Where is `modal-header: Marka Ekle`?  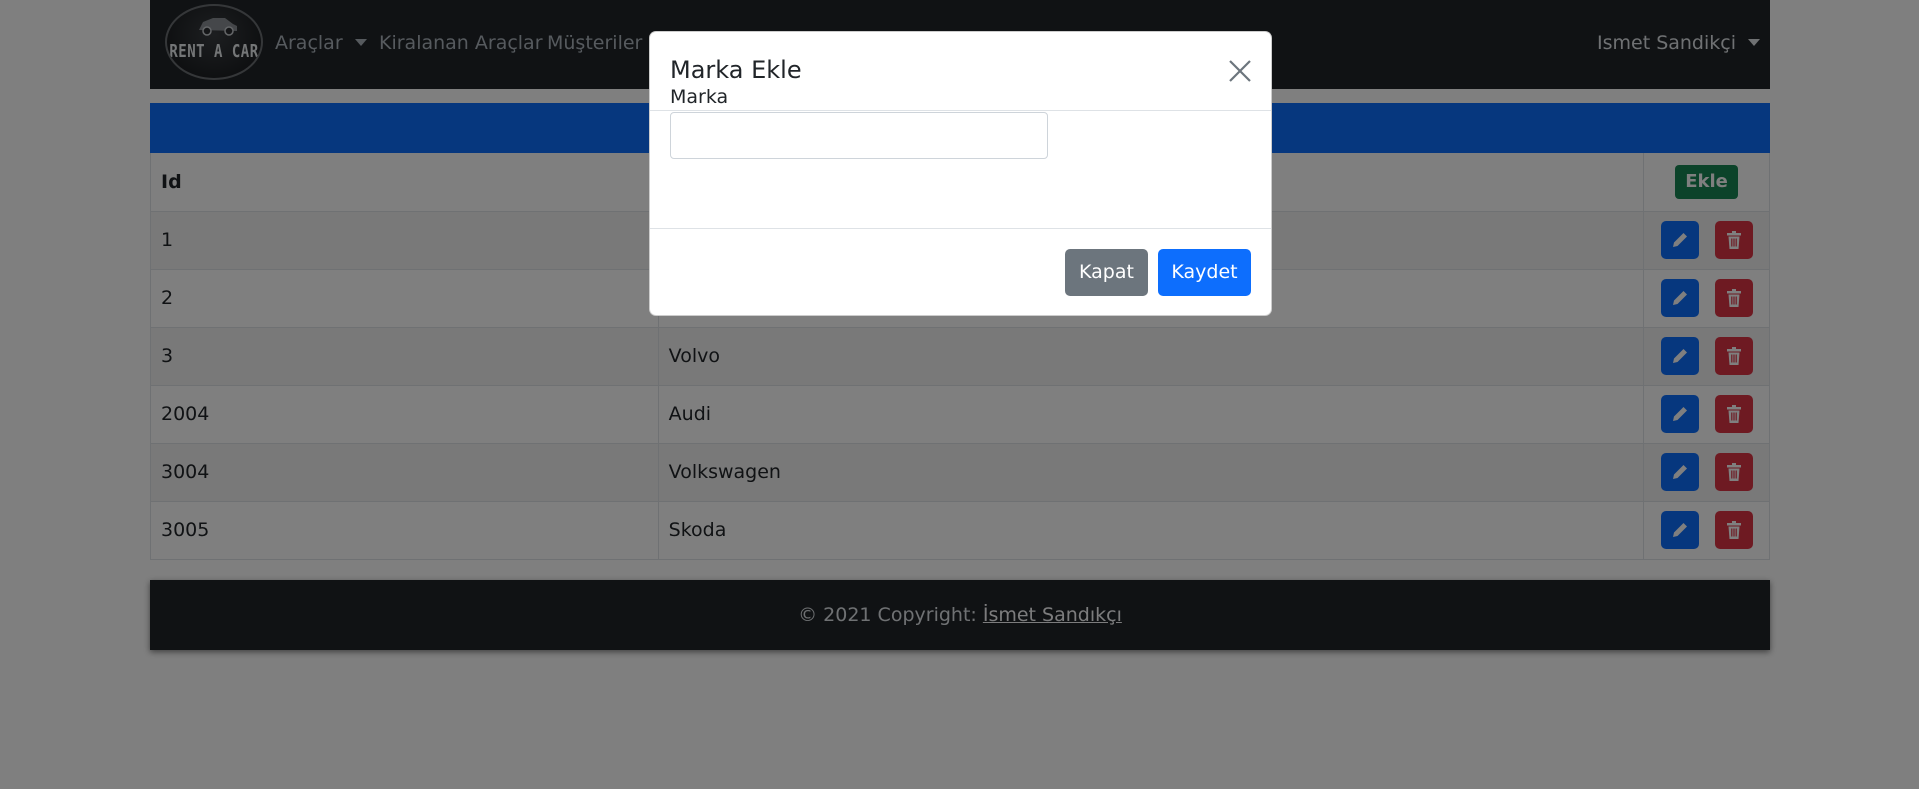 modal-header: Marka Ekle is located at coordinates (960, 71).